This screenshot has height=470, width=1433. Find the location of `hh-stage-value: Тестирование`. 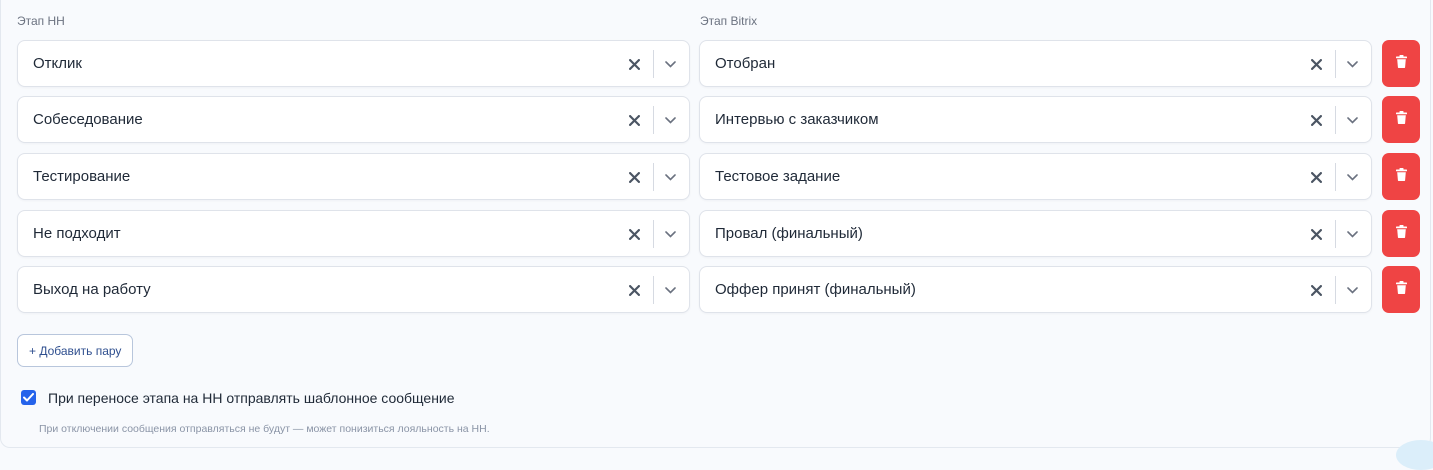

hh-stage-value: Тестирование is located at coordinates (82, 176).